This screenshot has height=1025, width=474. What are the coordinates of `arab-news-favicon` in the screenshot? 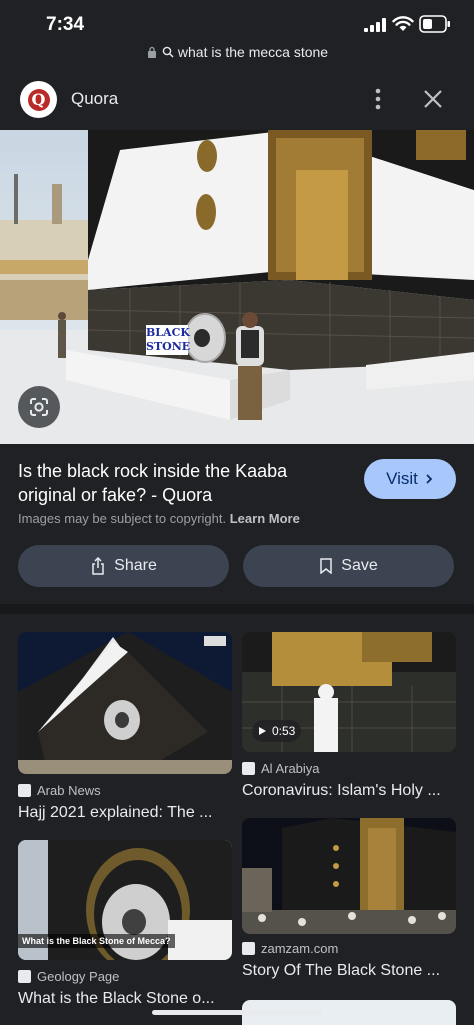 It's located at (24, 790).